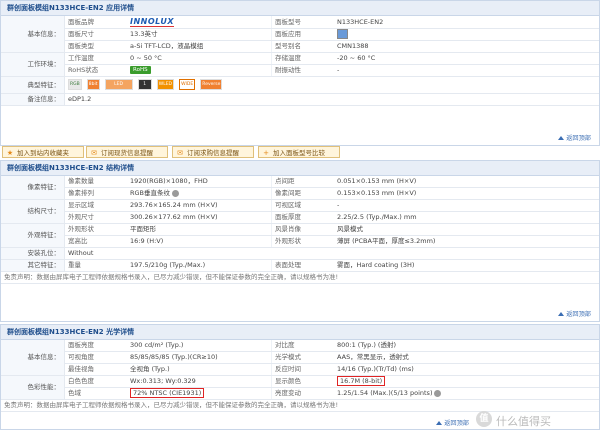 The height and width of the screenshot is (430, 600). What do you see at coordinates (302, 265) in the screenshot?
I see `surface-label: 表面处理` at bounding box center [302, 265].